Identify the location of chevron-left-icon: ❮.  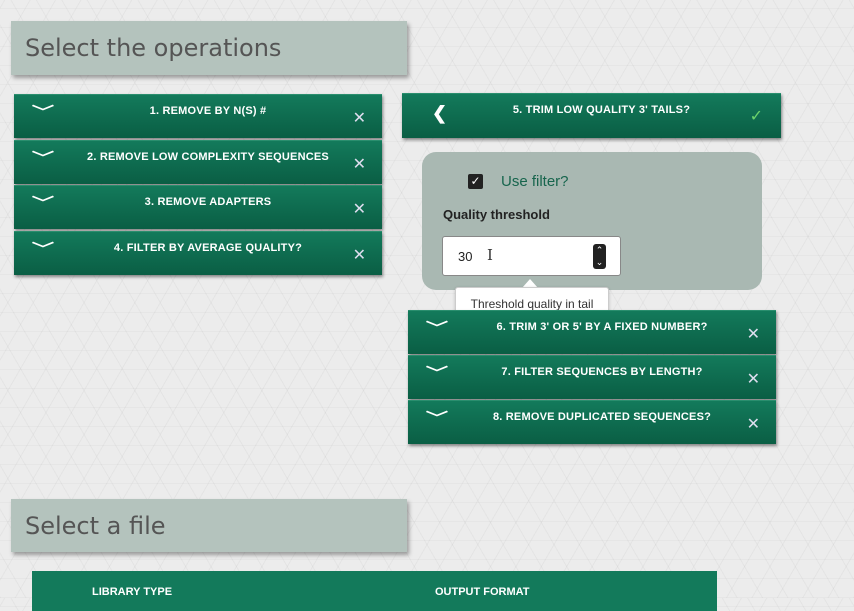
(439, 113).